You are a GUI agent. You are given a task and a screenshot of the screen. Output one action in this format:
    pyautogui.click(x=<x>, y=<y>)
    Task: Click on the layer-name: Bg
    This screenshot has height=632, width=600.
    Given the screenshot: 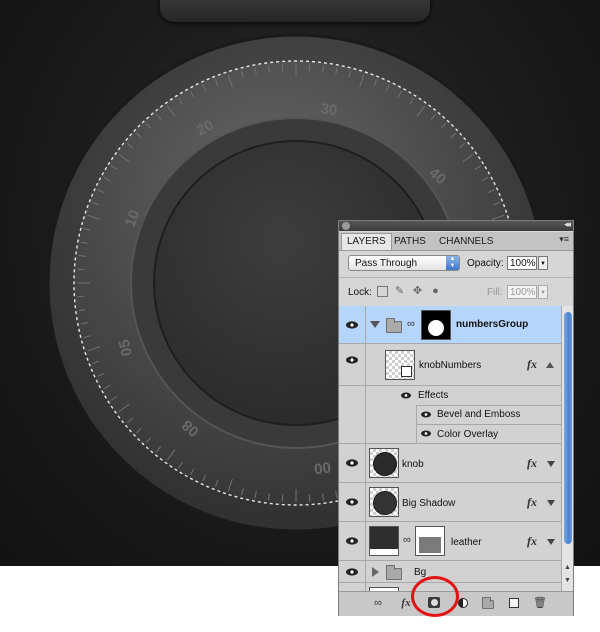 What is the action you would take?
    pyautogui.click(x=420, y=572)
    